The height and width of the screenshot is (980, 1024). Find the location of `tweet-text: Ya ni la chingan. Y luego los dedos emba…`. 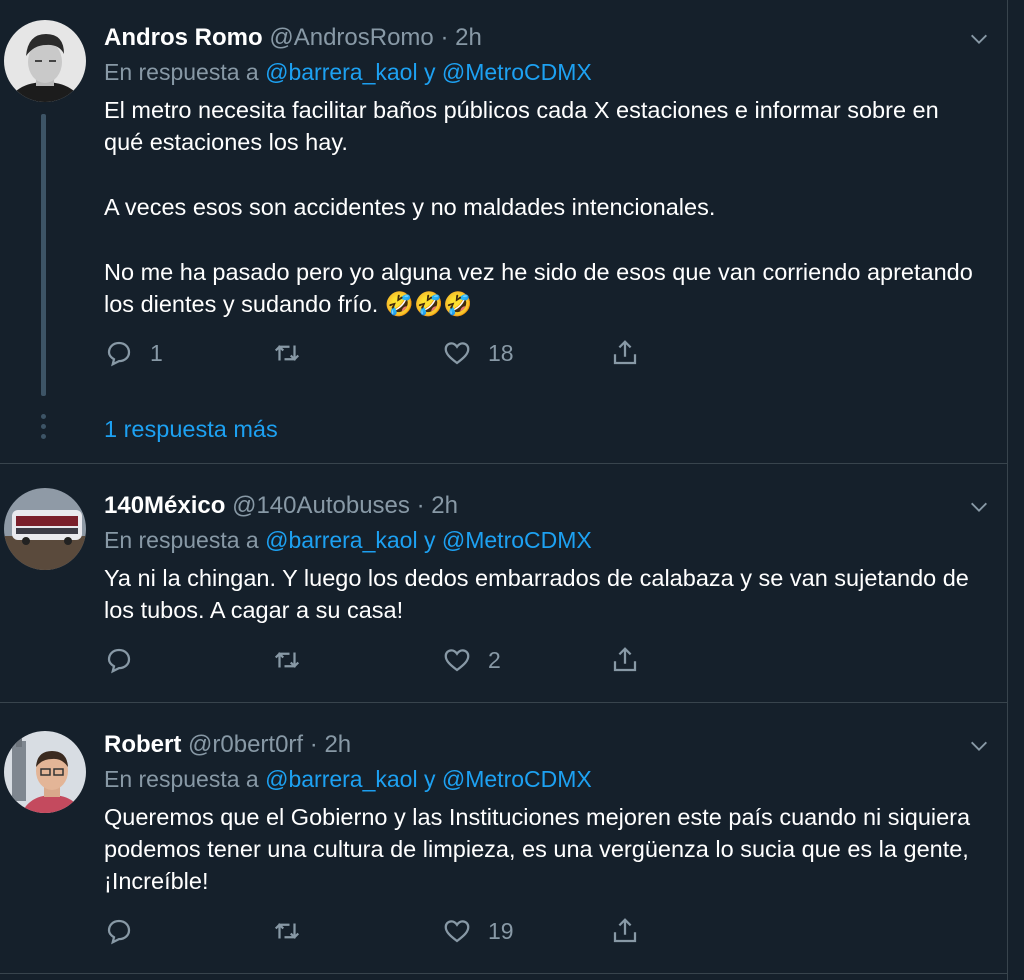

tweet-text: Ya ni la chingan. Y luego los dedos emba… is located at coordinates (539, 594).